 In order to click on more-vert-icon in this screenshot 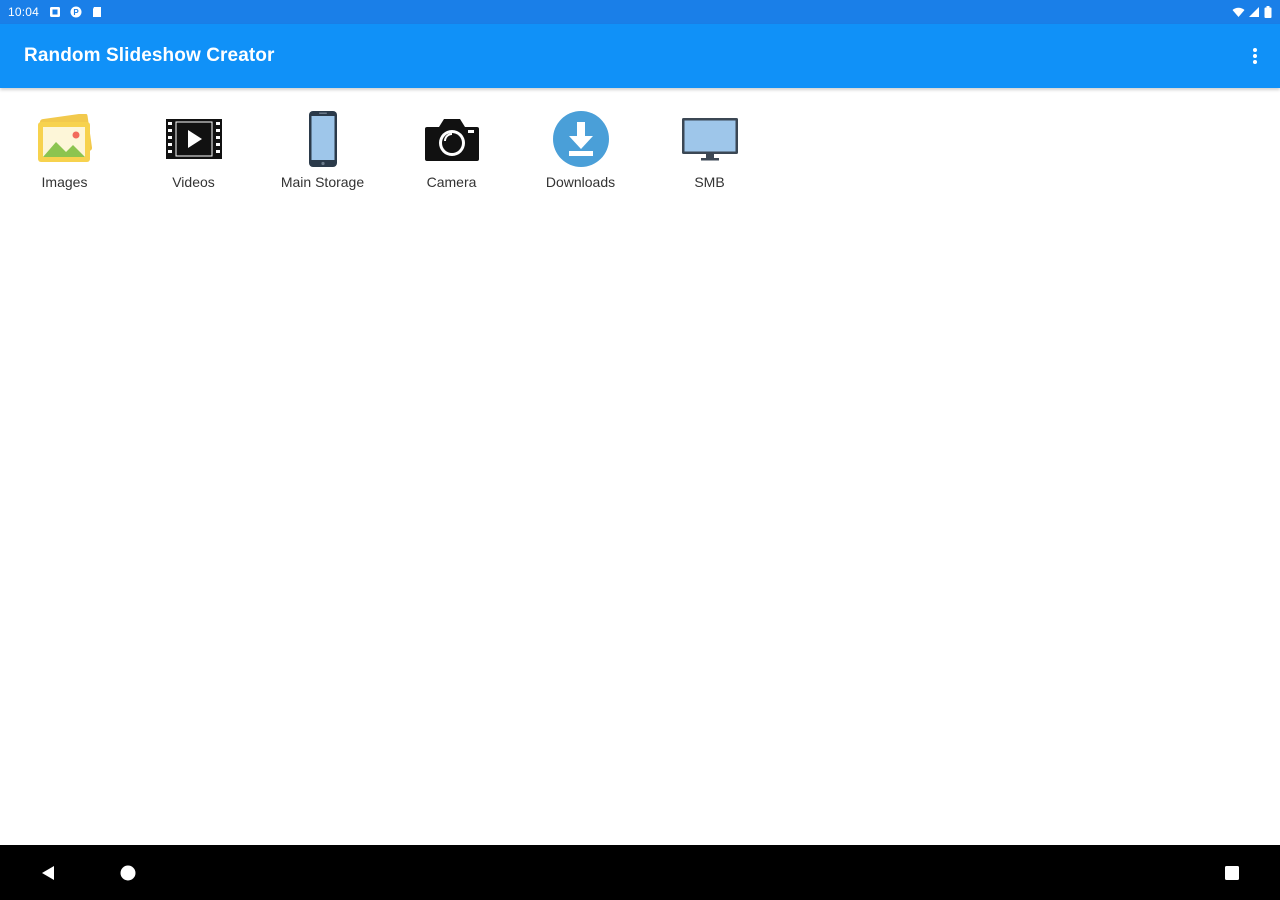, I will do `click(1255, 56)`.